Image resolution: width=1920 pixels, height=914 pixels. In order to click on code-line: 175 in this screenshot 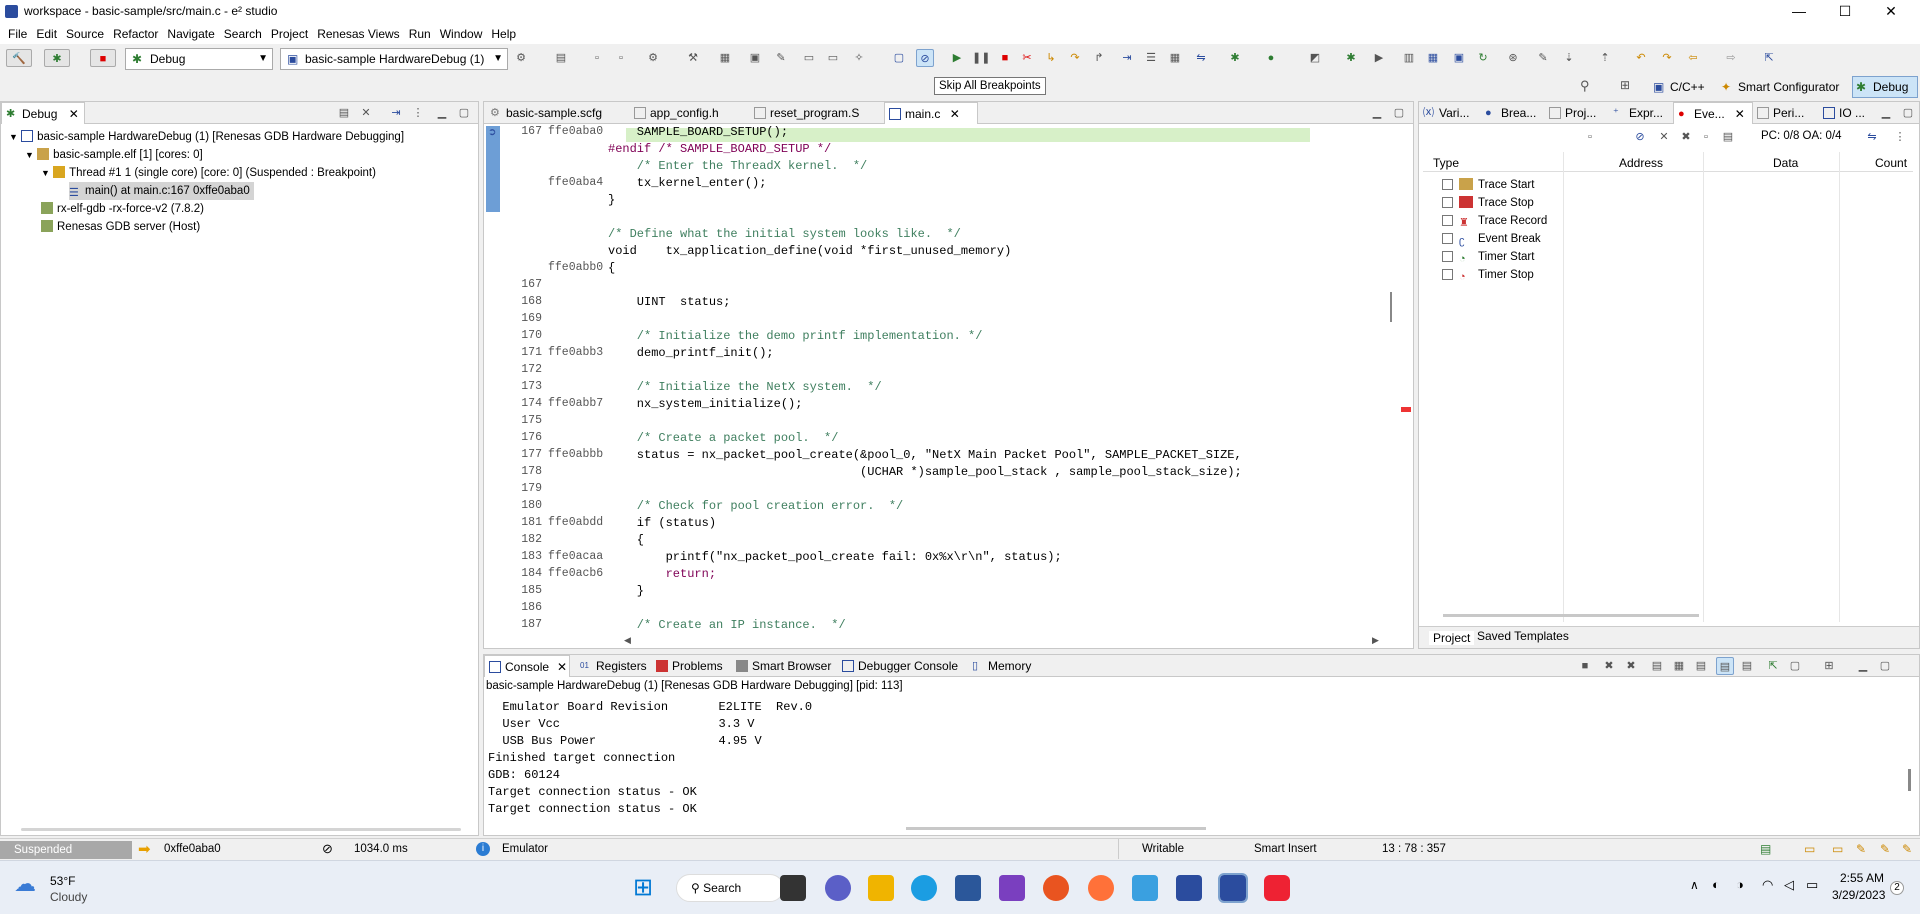, I will do `click(952, 422)`.